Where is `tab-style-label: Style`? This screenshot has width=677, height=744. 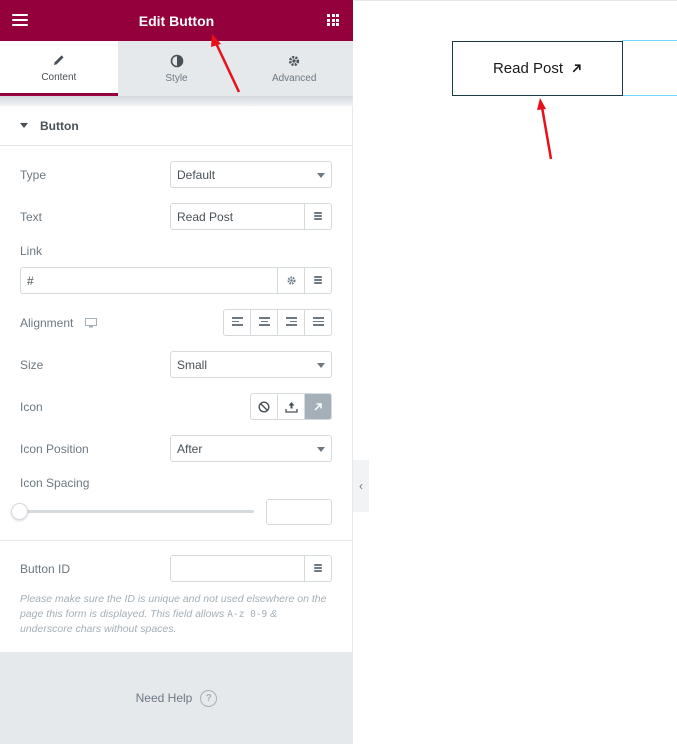
tab-style-label: Style is located at coordinates (176, 78).